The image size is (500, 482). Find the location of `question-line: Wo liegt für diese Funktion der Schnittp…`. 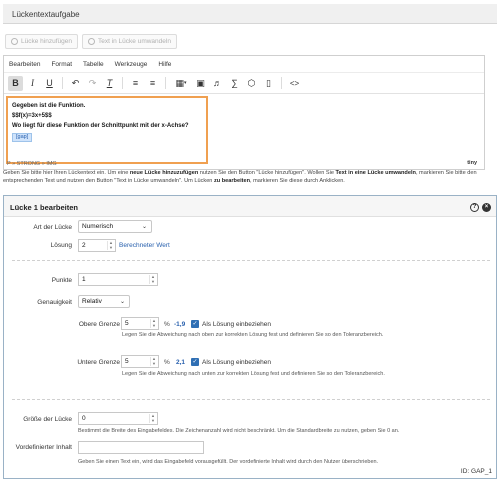

question-line: Wo liegt für diese Funktion der Schnittp… is located at coordinates (100, 126).